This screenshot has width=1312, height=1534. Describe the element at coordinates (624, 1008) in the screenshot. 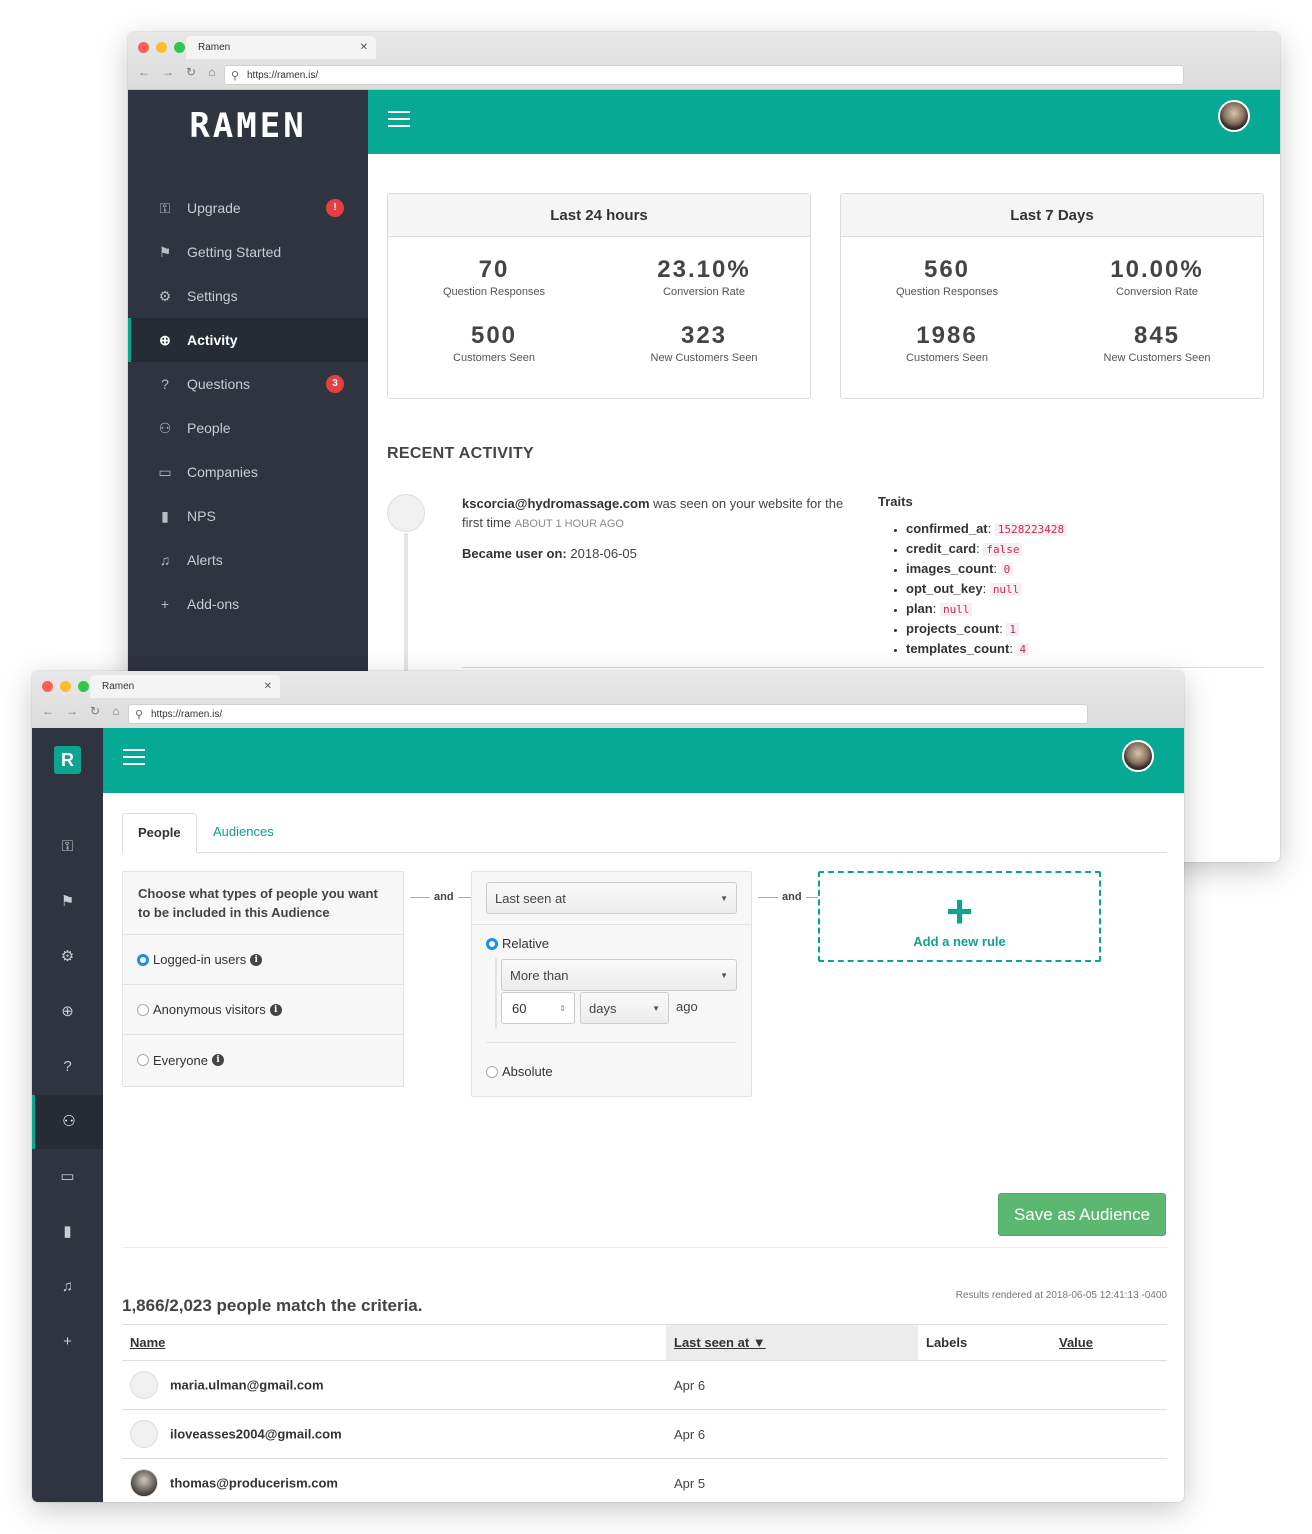

I see `unit-select: days ▼` at that location.